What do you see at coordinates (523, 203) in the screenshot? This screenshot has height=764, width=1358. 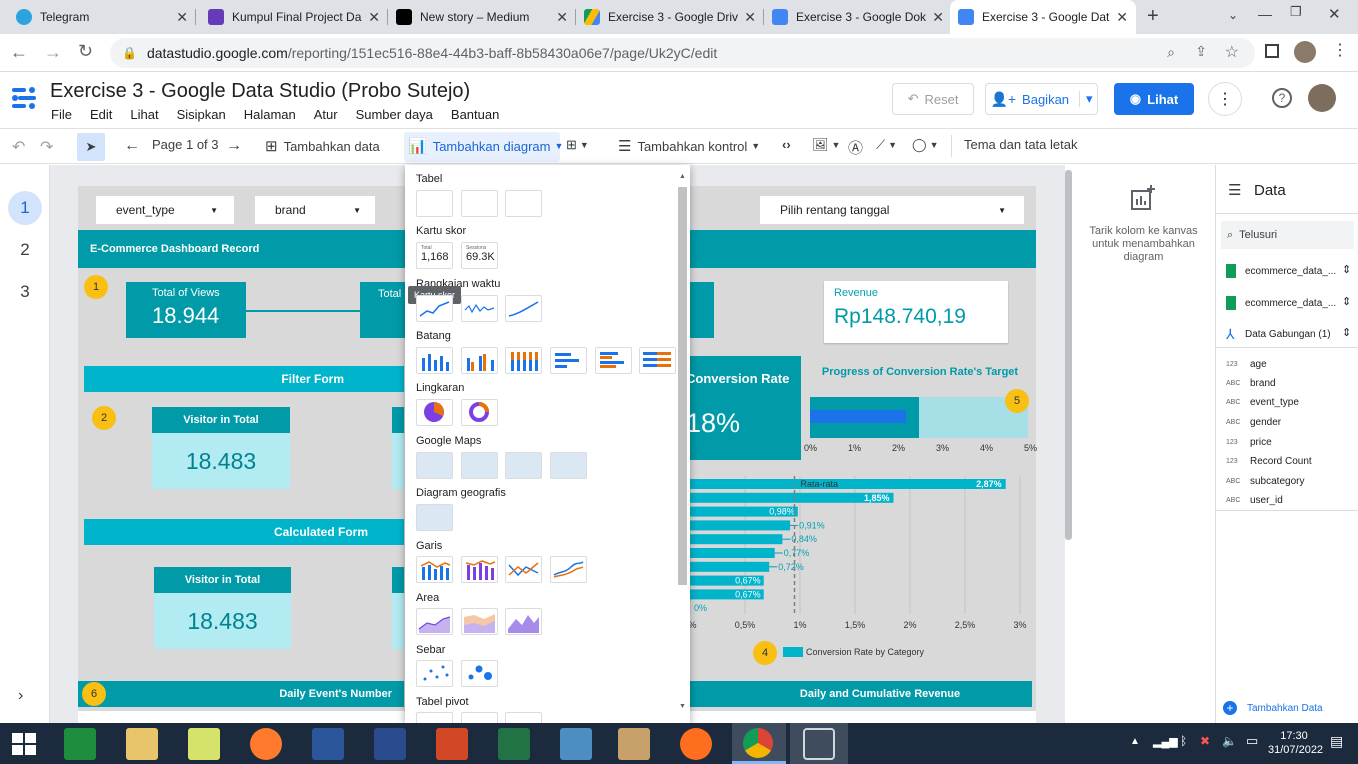 I see `table-heatmap-icon` at bounding box center [523, 203].